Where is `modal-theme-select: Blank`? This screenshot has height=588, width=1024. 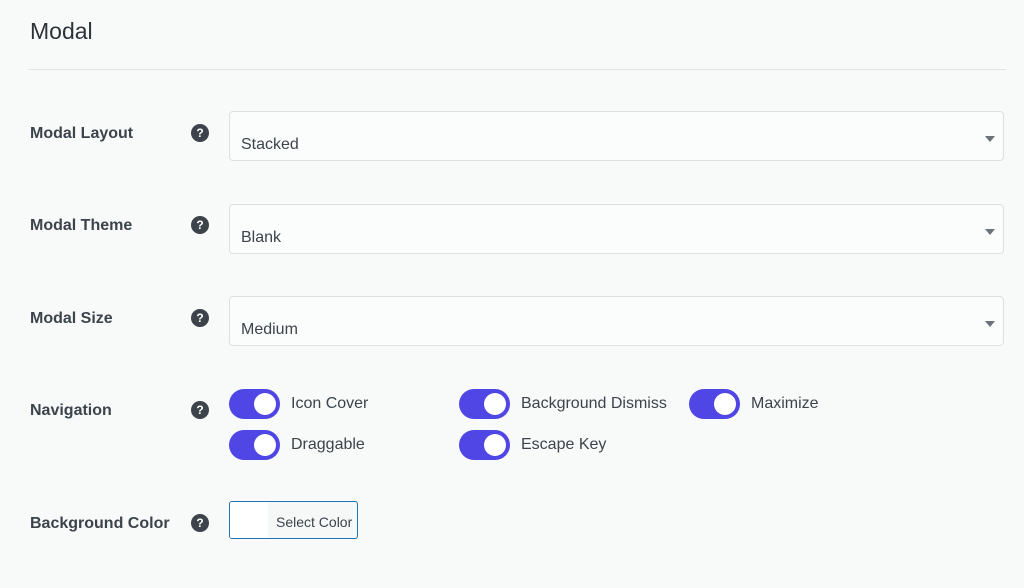
modal-theme-select: Blank is located at coordinates (616, 229).